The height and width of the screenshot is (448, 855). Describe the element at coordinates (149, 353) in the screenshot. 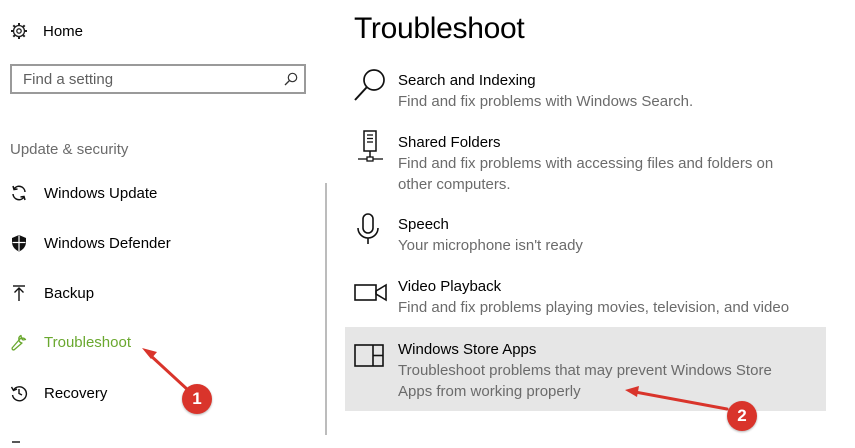

I see `arrow-1-head` at that location.